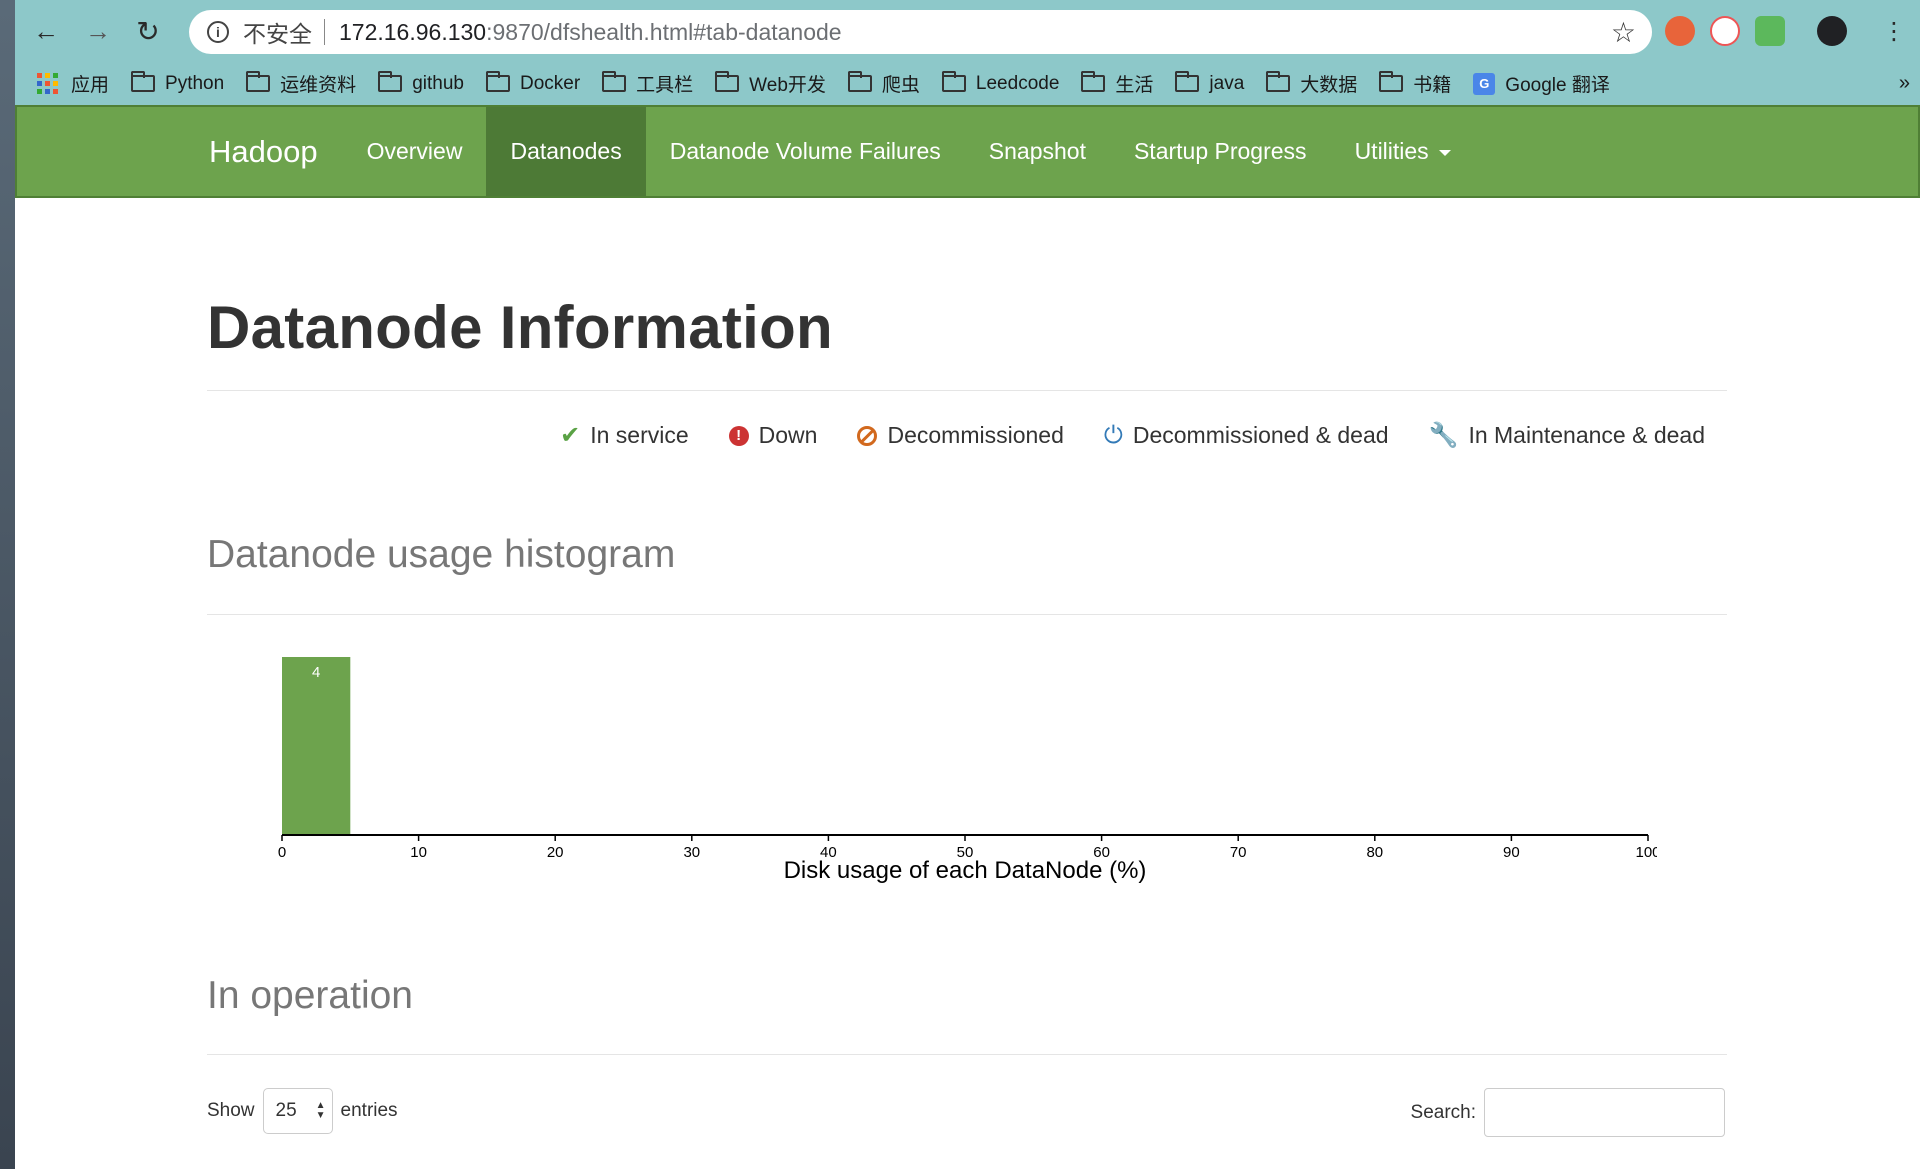  Describe the element at coordinates (1432, 85) in the screenshot. I see `bookmark-label: 书籍` at that location.